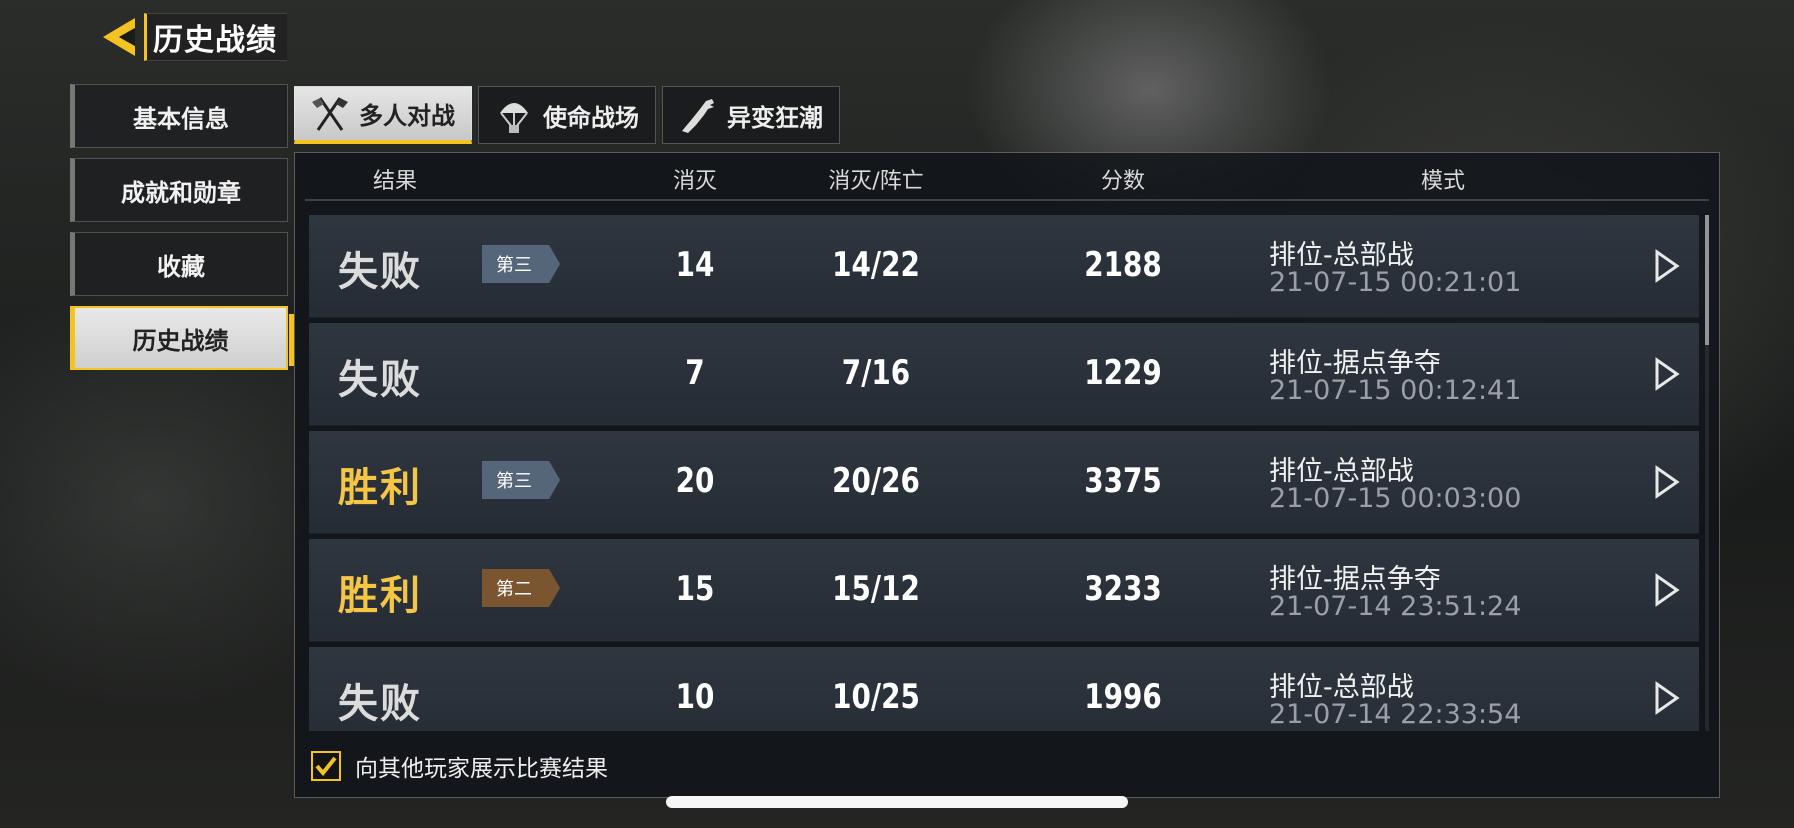  I want to click on crossed-flags-icon, so click(330, 114).